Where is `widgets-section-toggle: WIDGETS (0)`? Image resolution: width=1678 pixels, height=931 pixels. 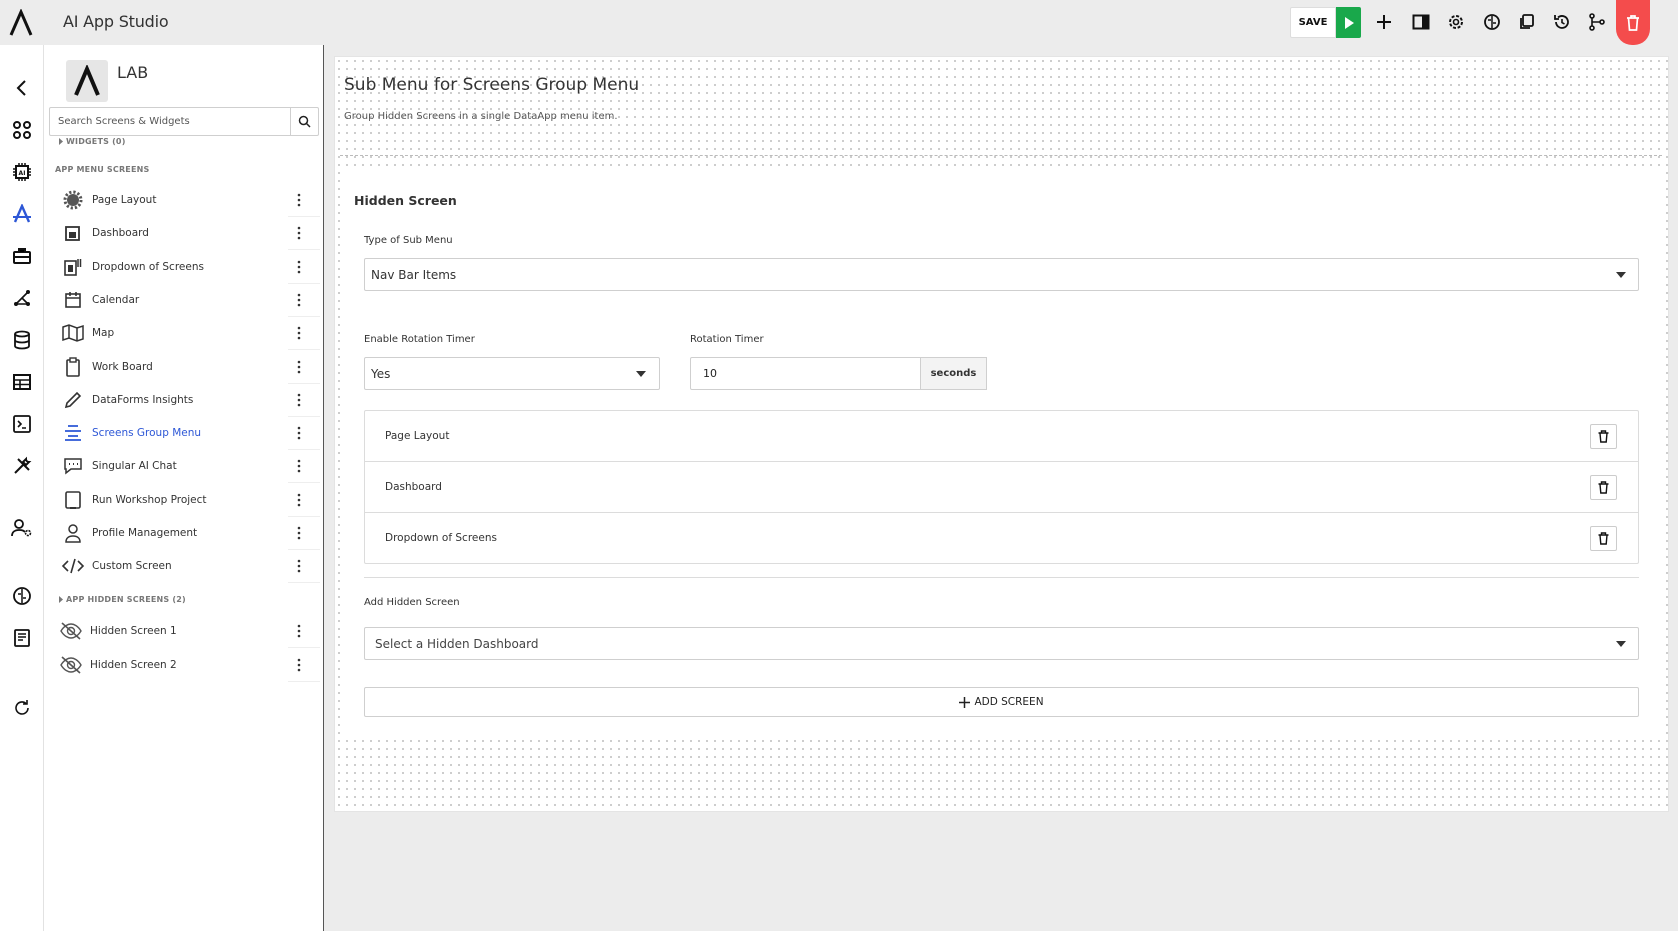
widgets-section-toggle: WIDGETS (0) is located at coordinates (92, 141).